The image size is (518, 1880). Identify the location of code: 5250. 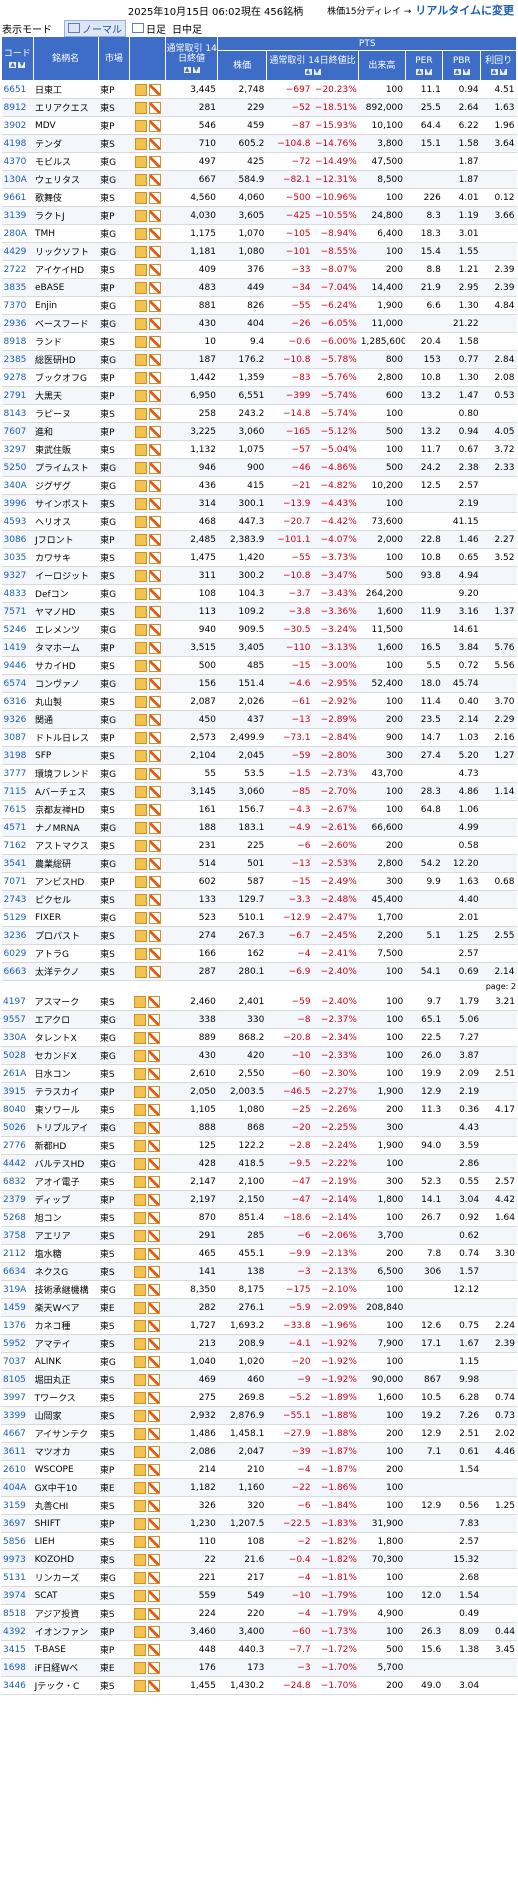
(17, 467).